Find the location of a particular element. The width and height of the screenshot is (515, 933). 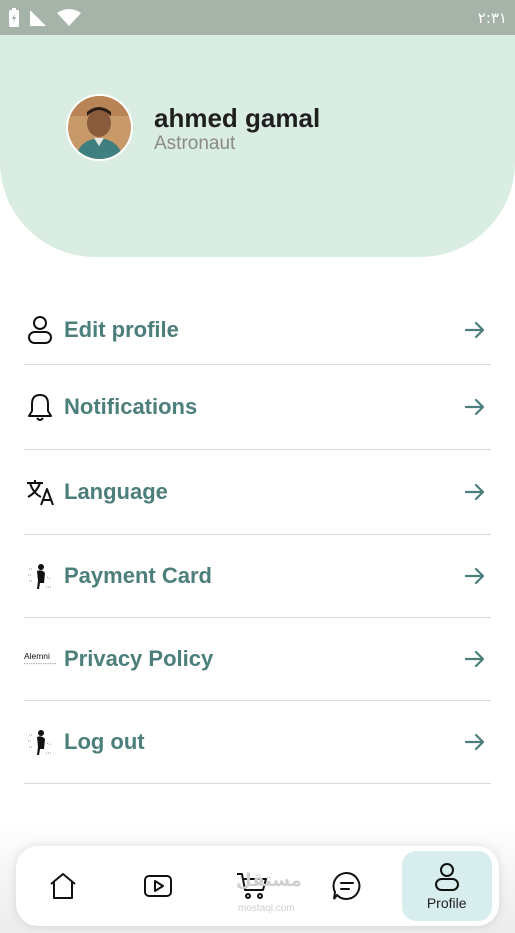

menu-item-edit-profile: Edit profile is located at coordinates (257, 330).